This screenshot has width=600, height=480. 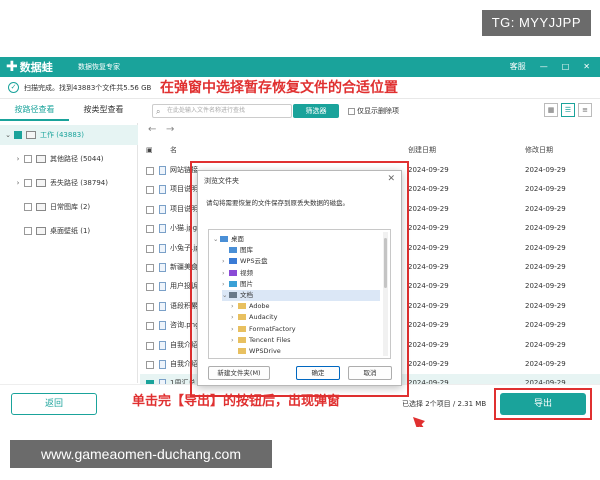 I want to click on folder-tree-item: › Tencent Files, so click(x=305, y=340).